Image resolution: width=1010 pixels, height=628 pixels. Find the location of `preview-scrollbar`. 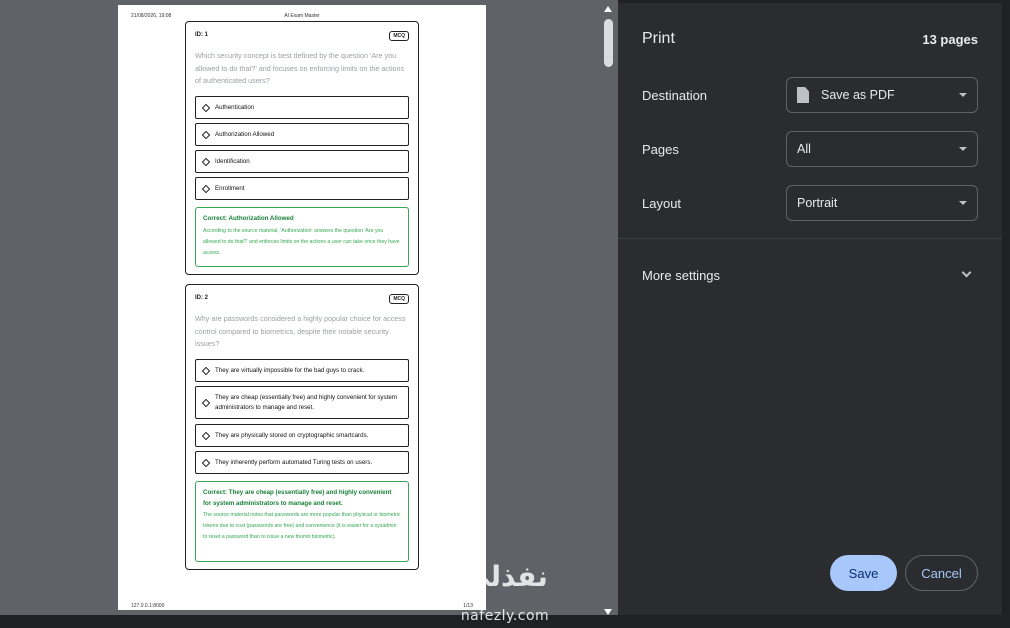

preview-scrollbar is located at coordinates (608, 309).